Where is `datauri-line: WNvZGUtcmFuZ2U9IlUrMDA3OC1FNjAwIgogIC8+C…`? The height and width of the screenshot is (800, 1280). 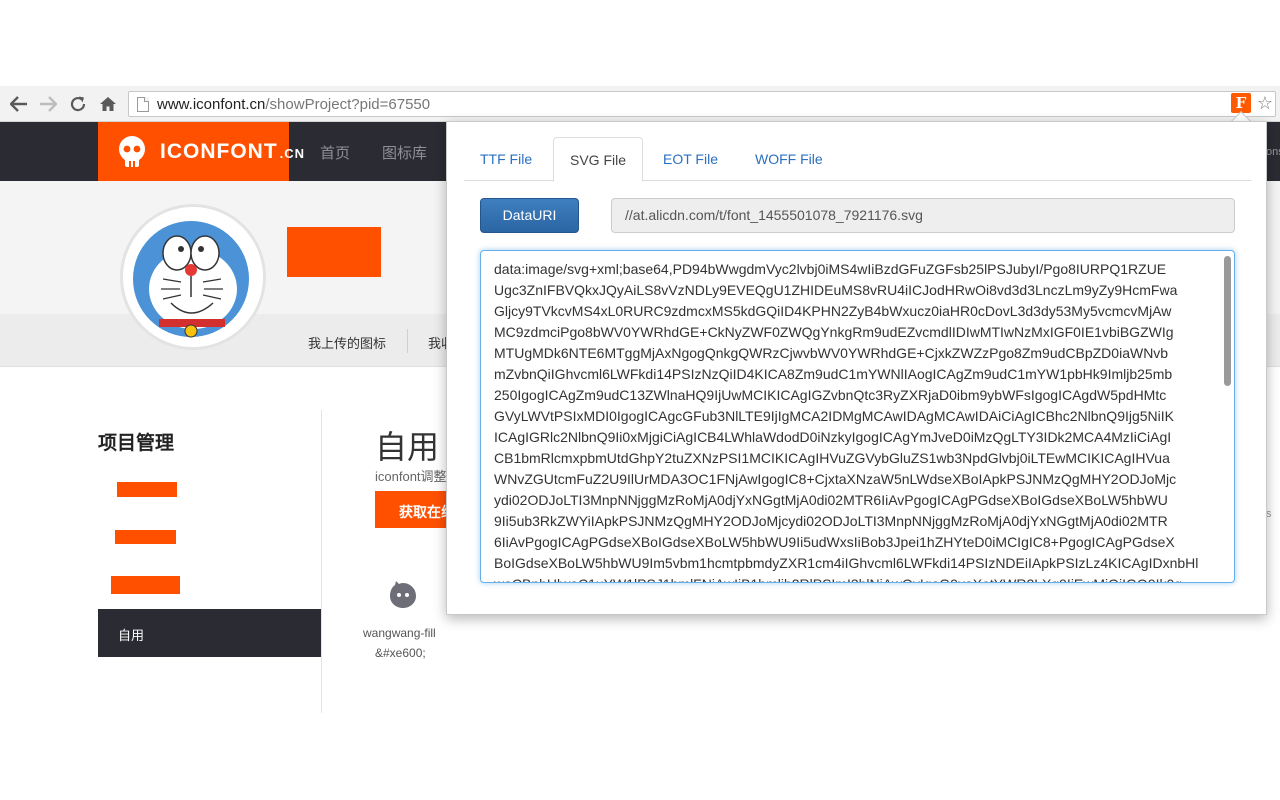 datauri-line: WNvZGUtcmFuZ2U9IlUrMDA3OC1FNjAwIgogIC8+C… is located at coordinates (835, 479).